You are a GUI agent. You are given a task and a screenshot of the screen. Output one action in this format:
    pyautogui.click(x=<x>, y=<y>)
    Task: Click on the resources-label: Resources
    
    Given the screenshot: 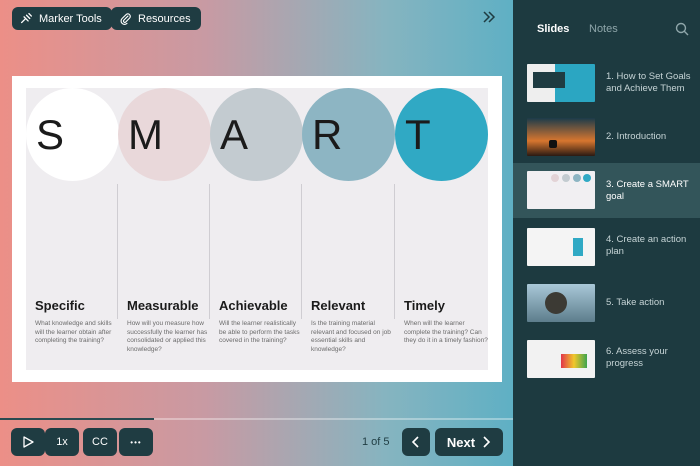 What is the action you would take?
    pyautogui.click(x=164, y=18)
    